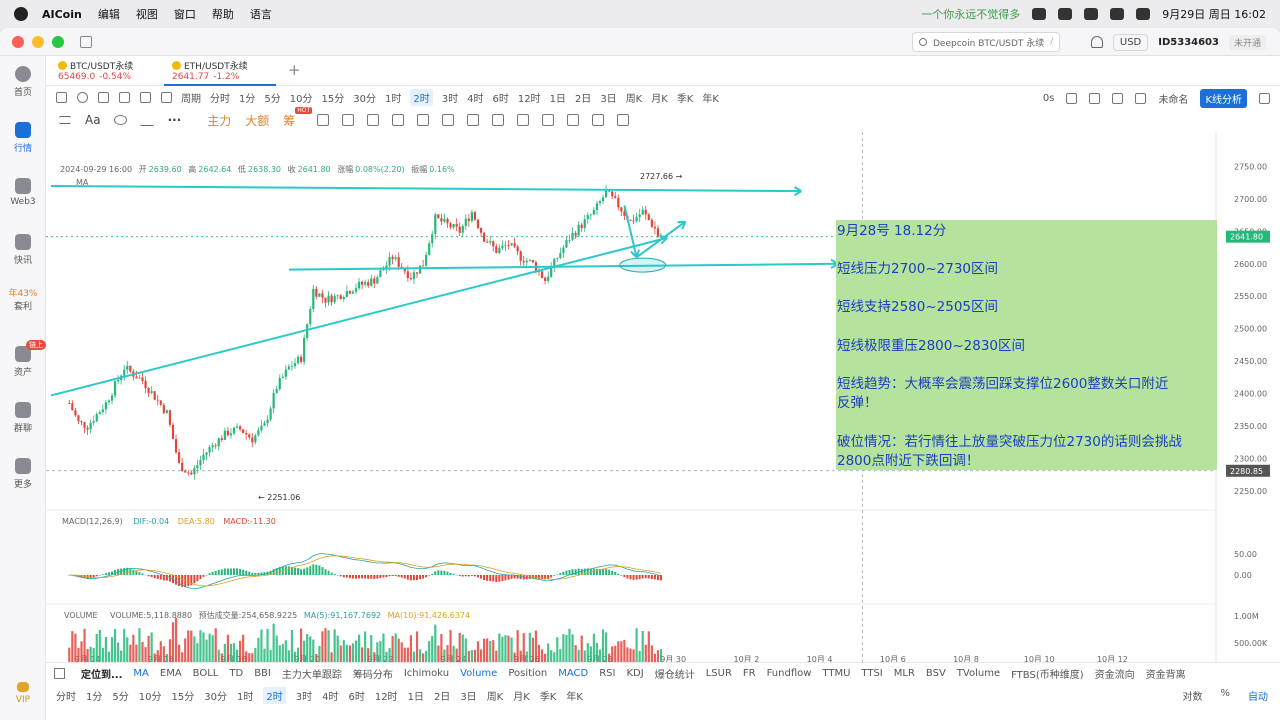 The height and width of the screenshot is (720, 1280). What do you see at coordinates (1223, 98) in the screenshot?
I see `kline-analysis-button: K线分析` at bounding box center [1223, 98].